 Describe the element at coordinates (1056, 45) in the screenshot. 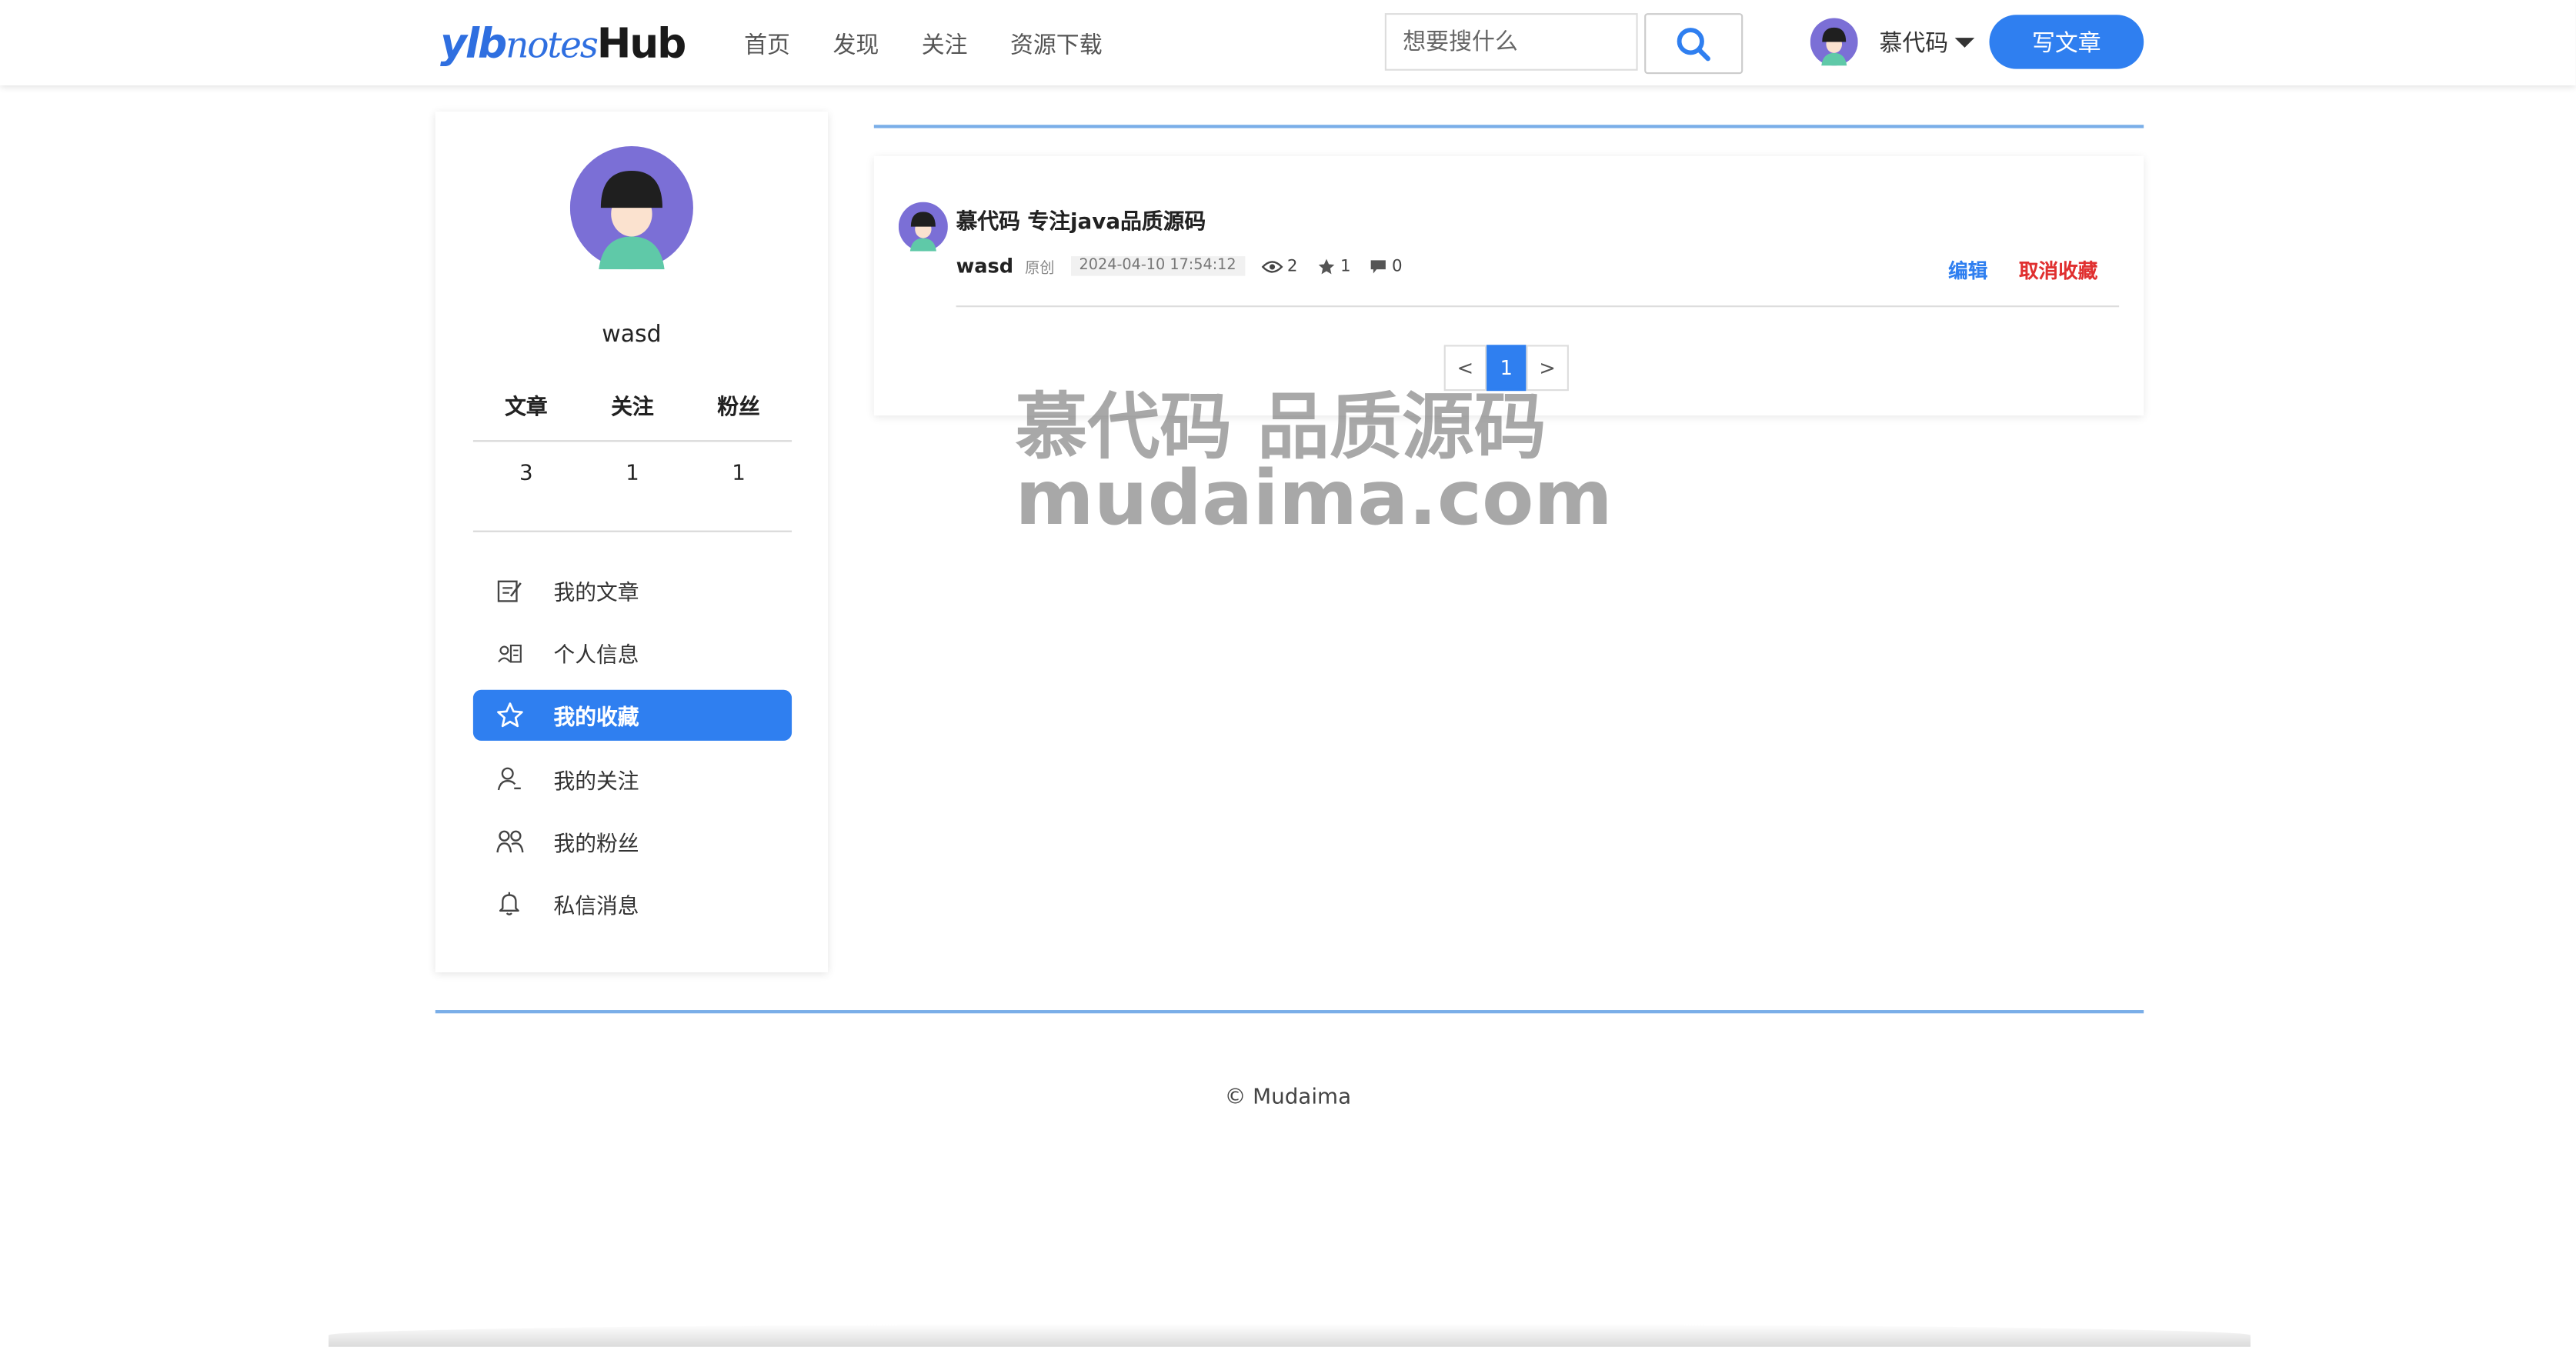

I see `nav-downloads: 资源下载` at that location.